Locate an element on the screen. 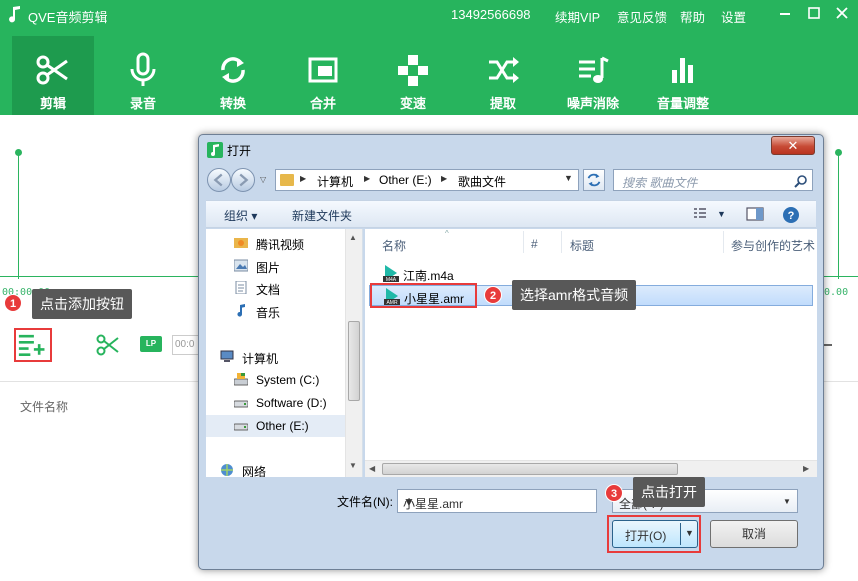  new-folder-button: 新建文件夹 is located at coordinates (322, 215).